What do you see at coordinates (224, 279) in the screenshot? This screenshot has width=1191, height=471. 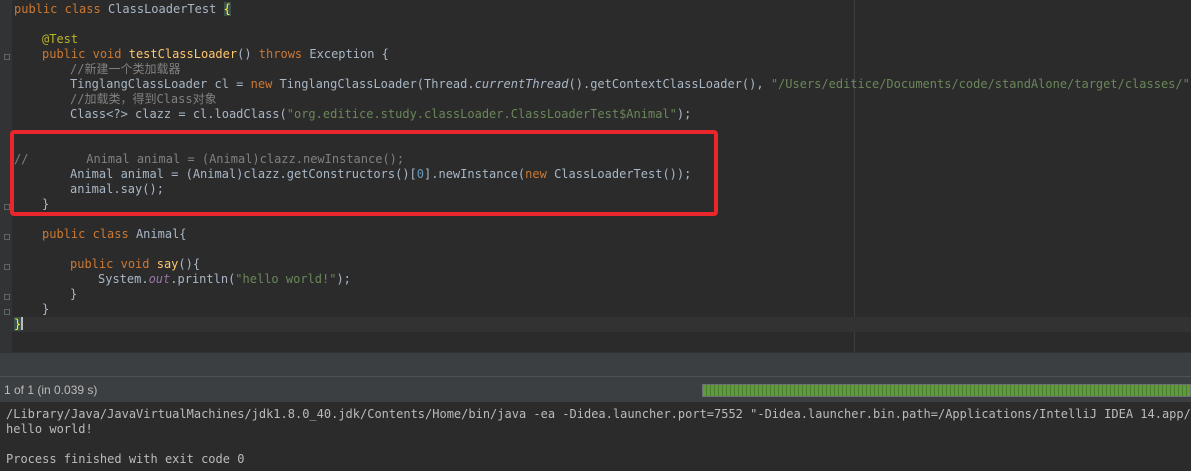 I see `code-line: System.out.println("hello world!");` at bounding box center [224, 279].